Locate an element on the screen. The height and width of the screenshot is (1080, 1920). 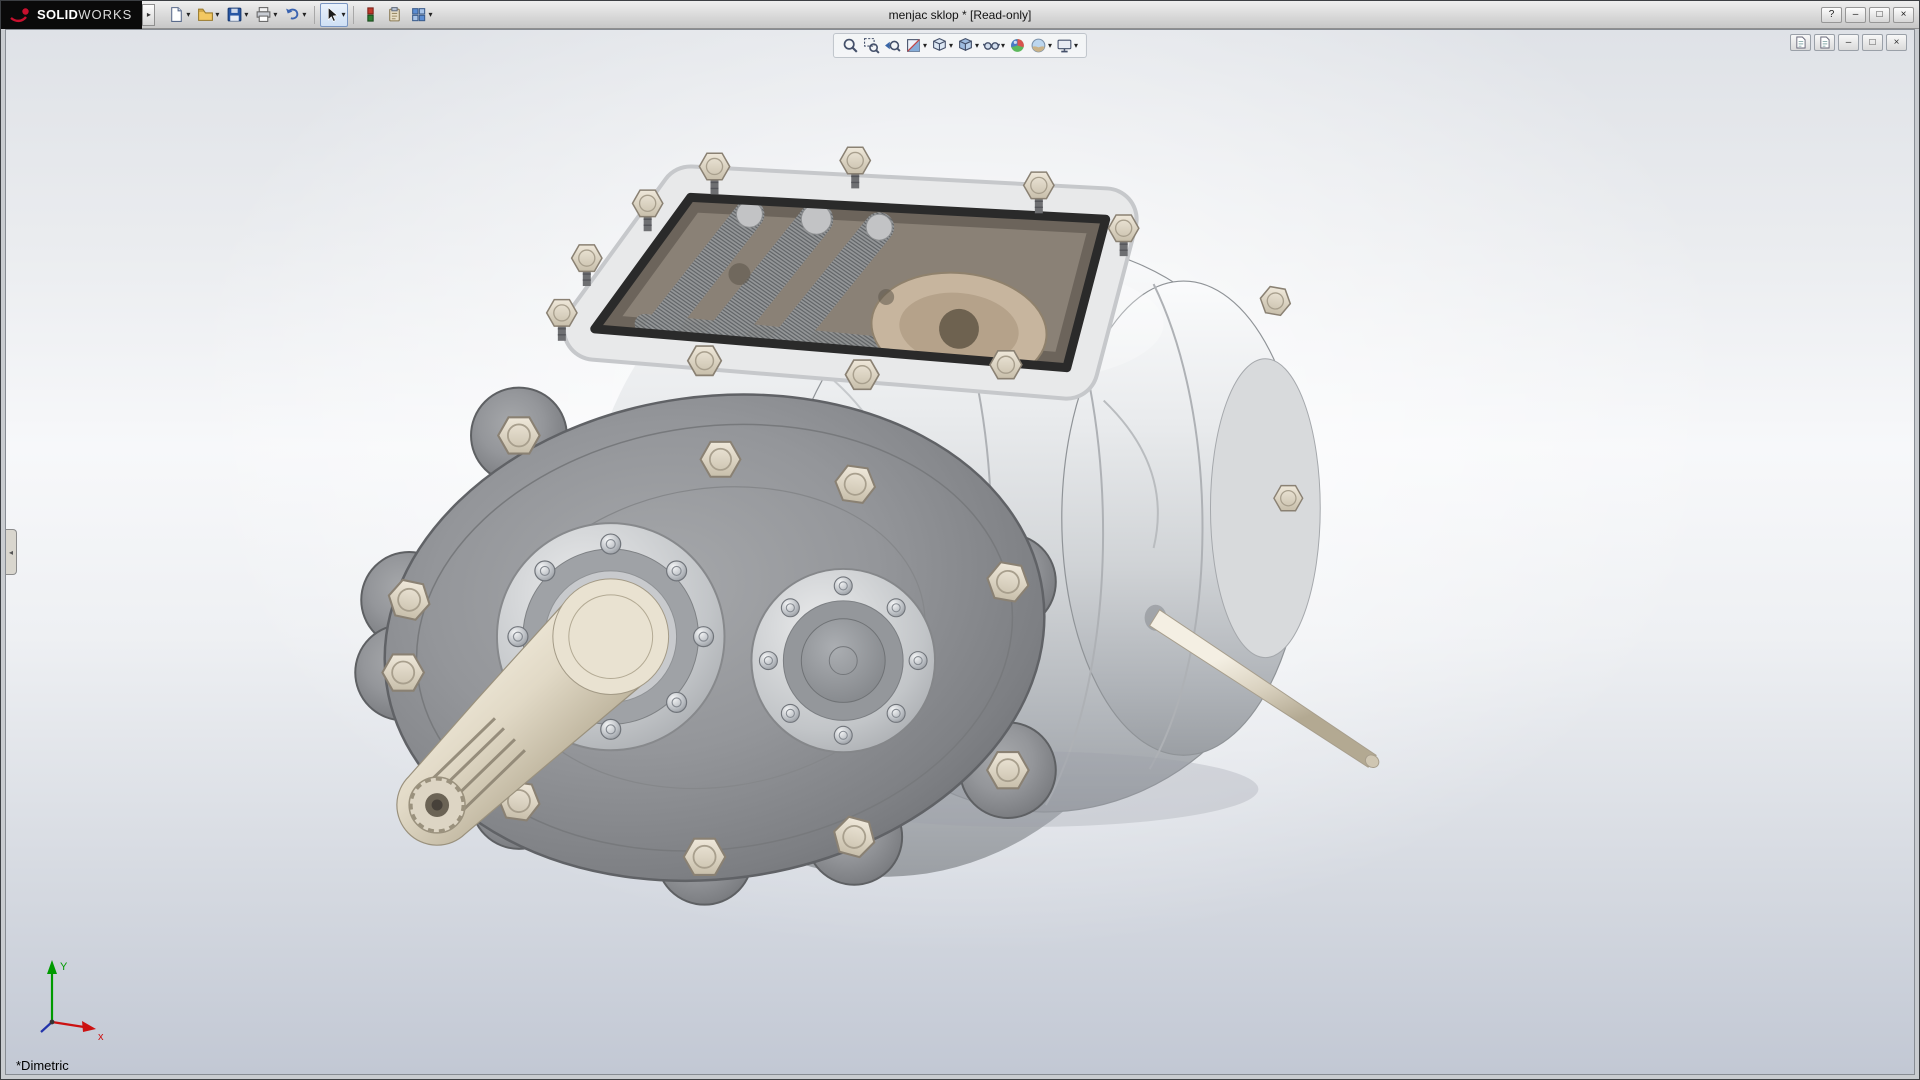
document-restore-button: □ is located at coordinates (1872, 42).